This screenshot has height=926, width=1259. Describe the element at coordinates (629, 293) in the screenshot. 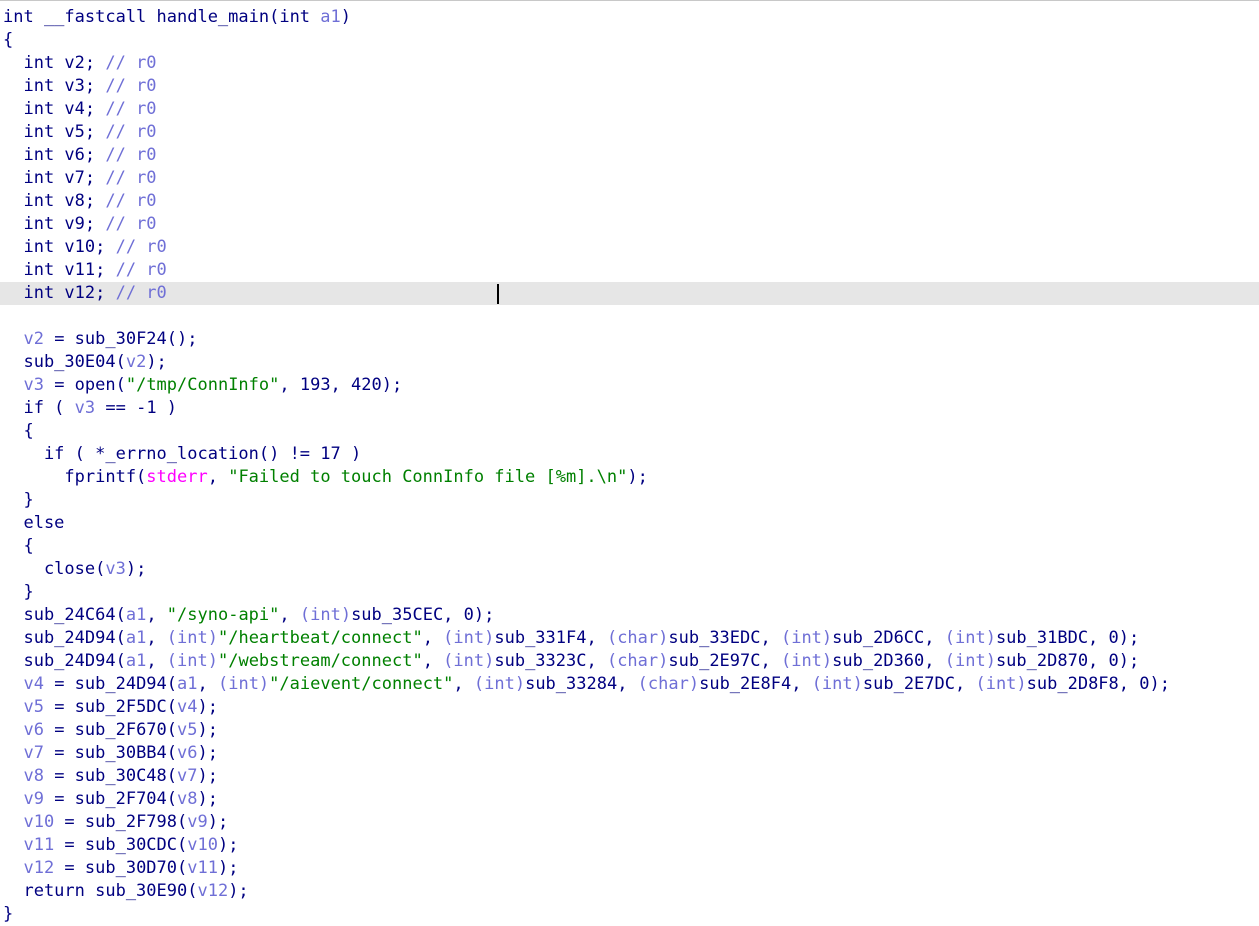

I see `code-line: int v12; // r0` at that location.